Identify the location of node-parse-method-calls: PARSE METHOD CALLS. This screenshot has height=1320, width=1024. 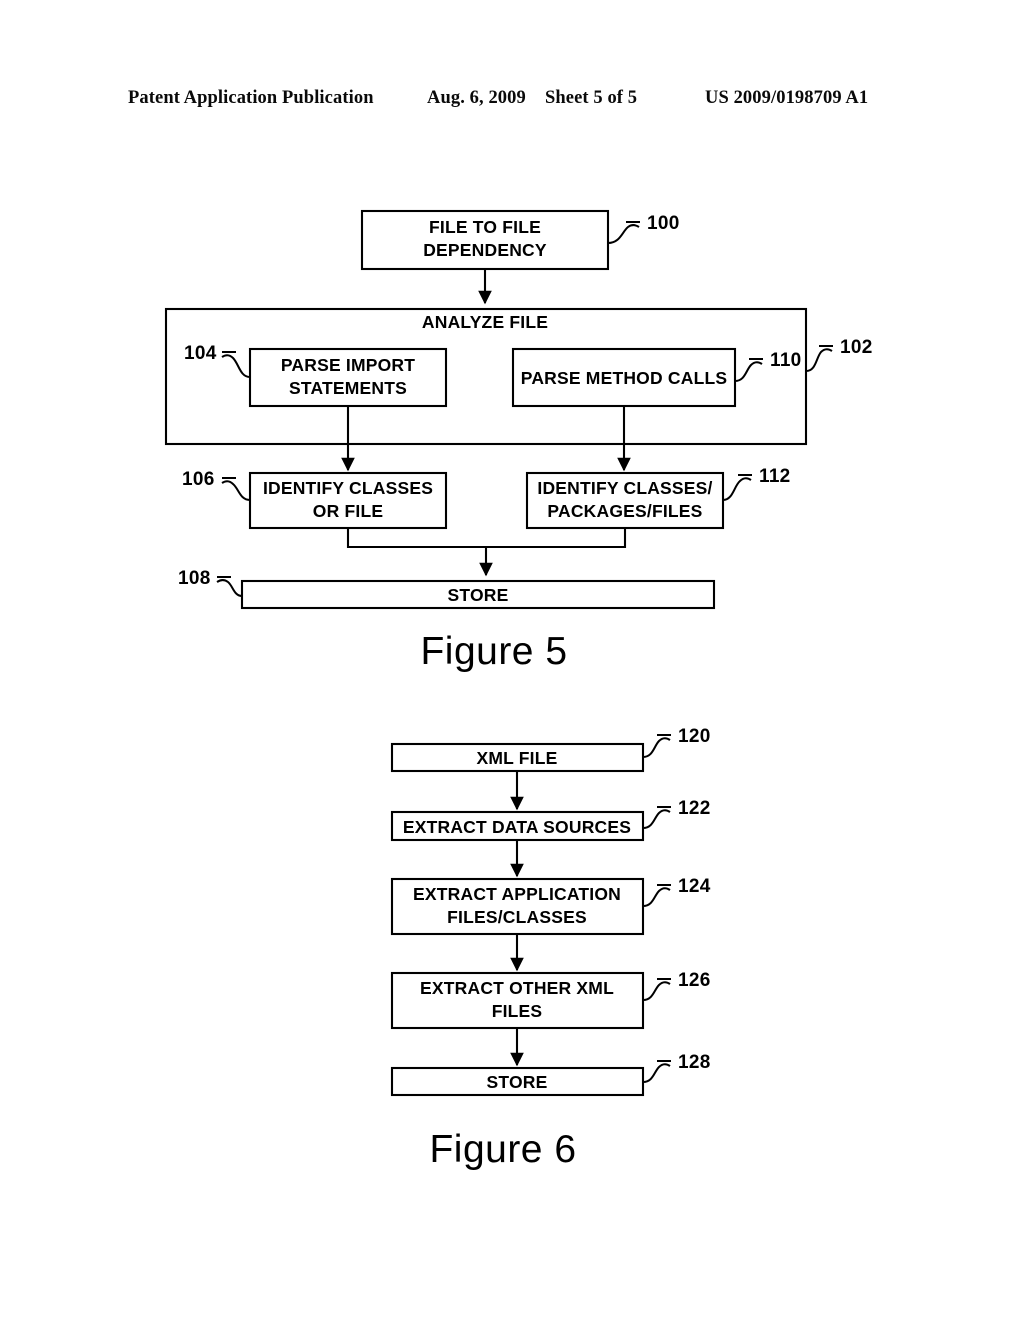
(624, 377).